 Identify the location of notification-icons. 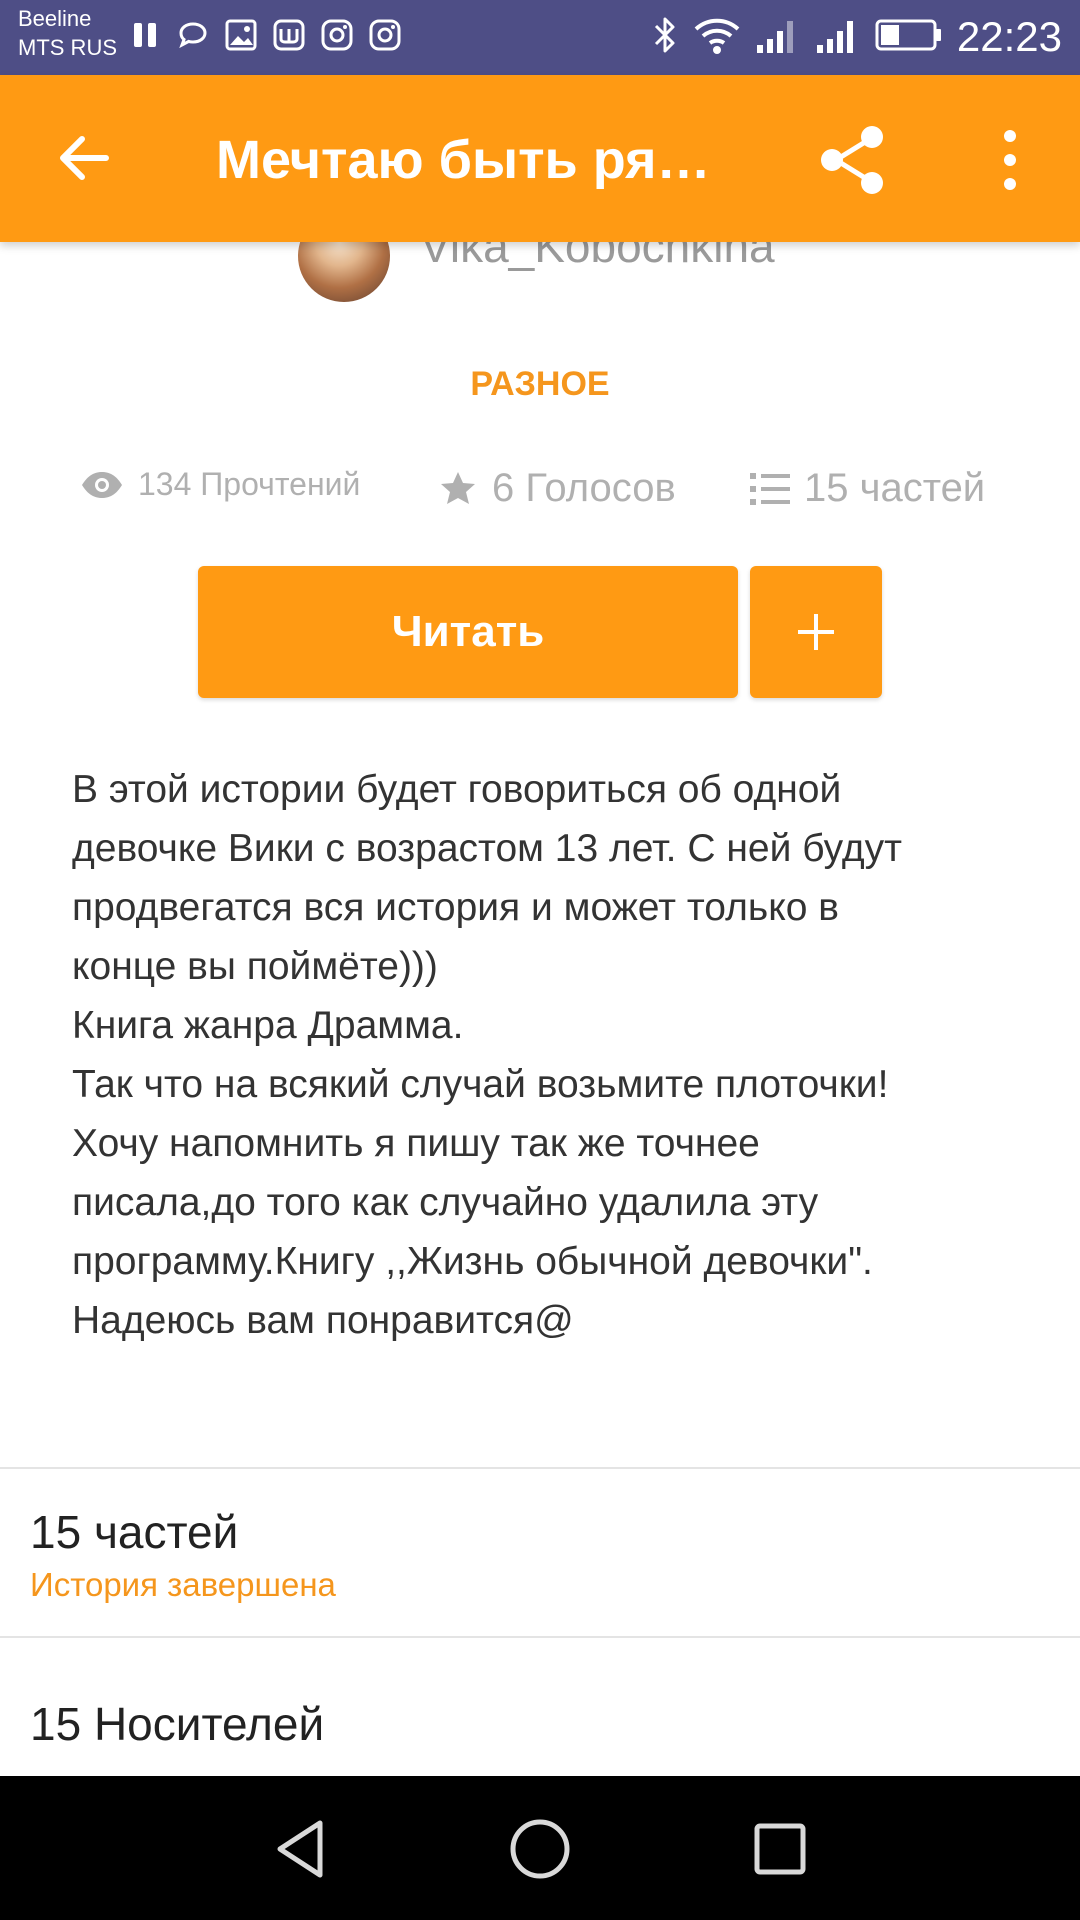
(265, 35).